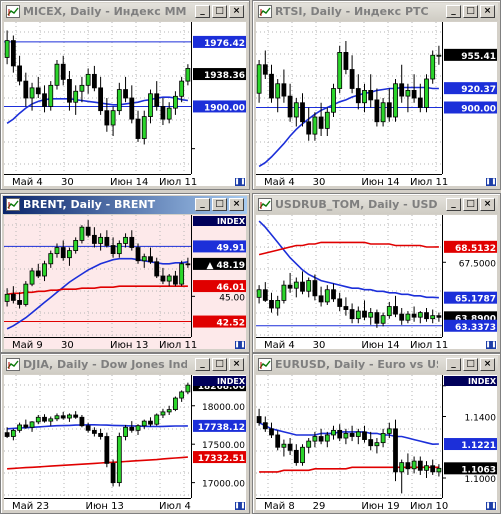  I want to click on window-titlebar: MICEX, Daily - Индекс ММВБ _ □ ×, so click(125, 12).